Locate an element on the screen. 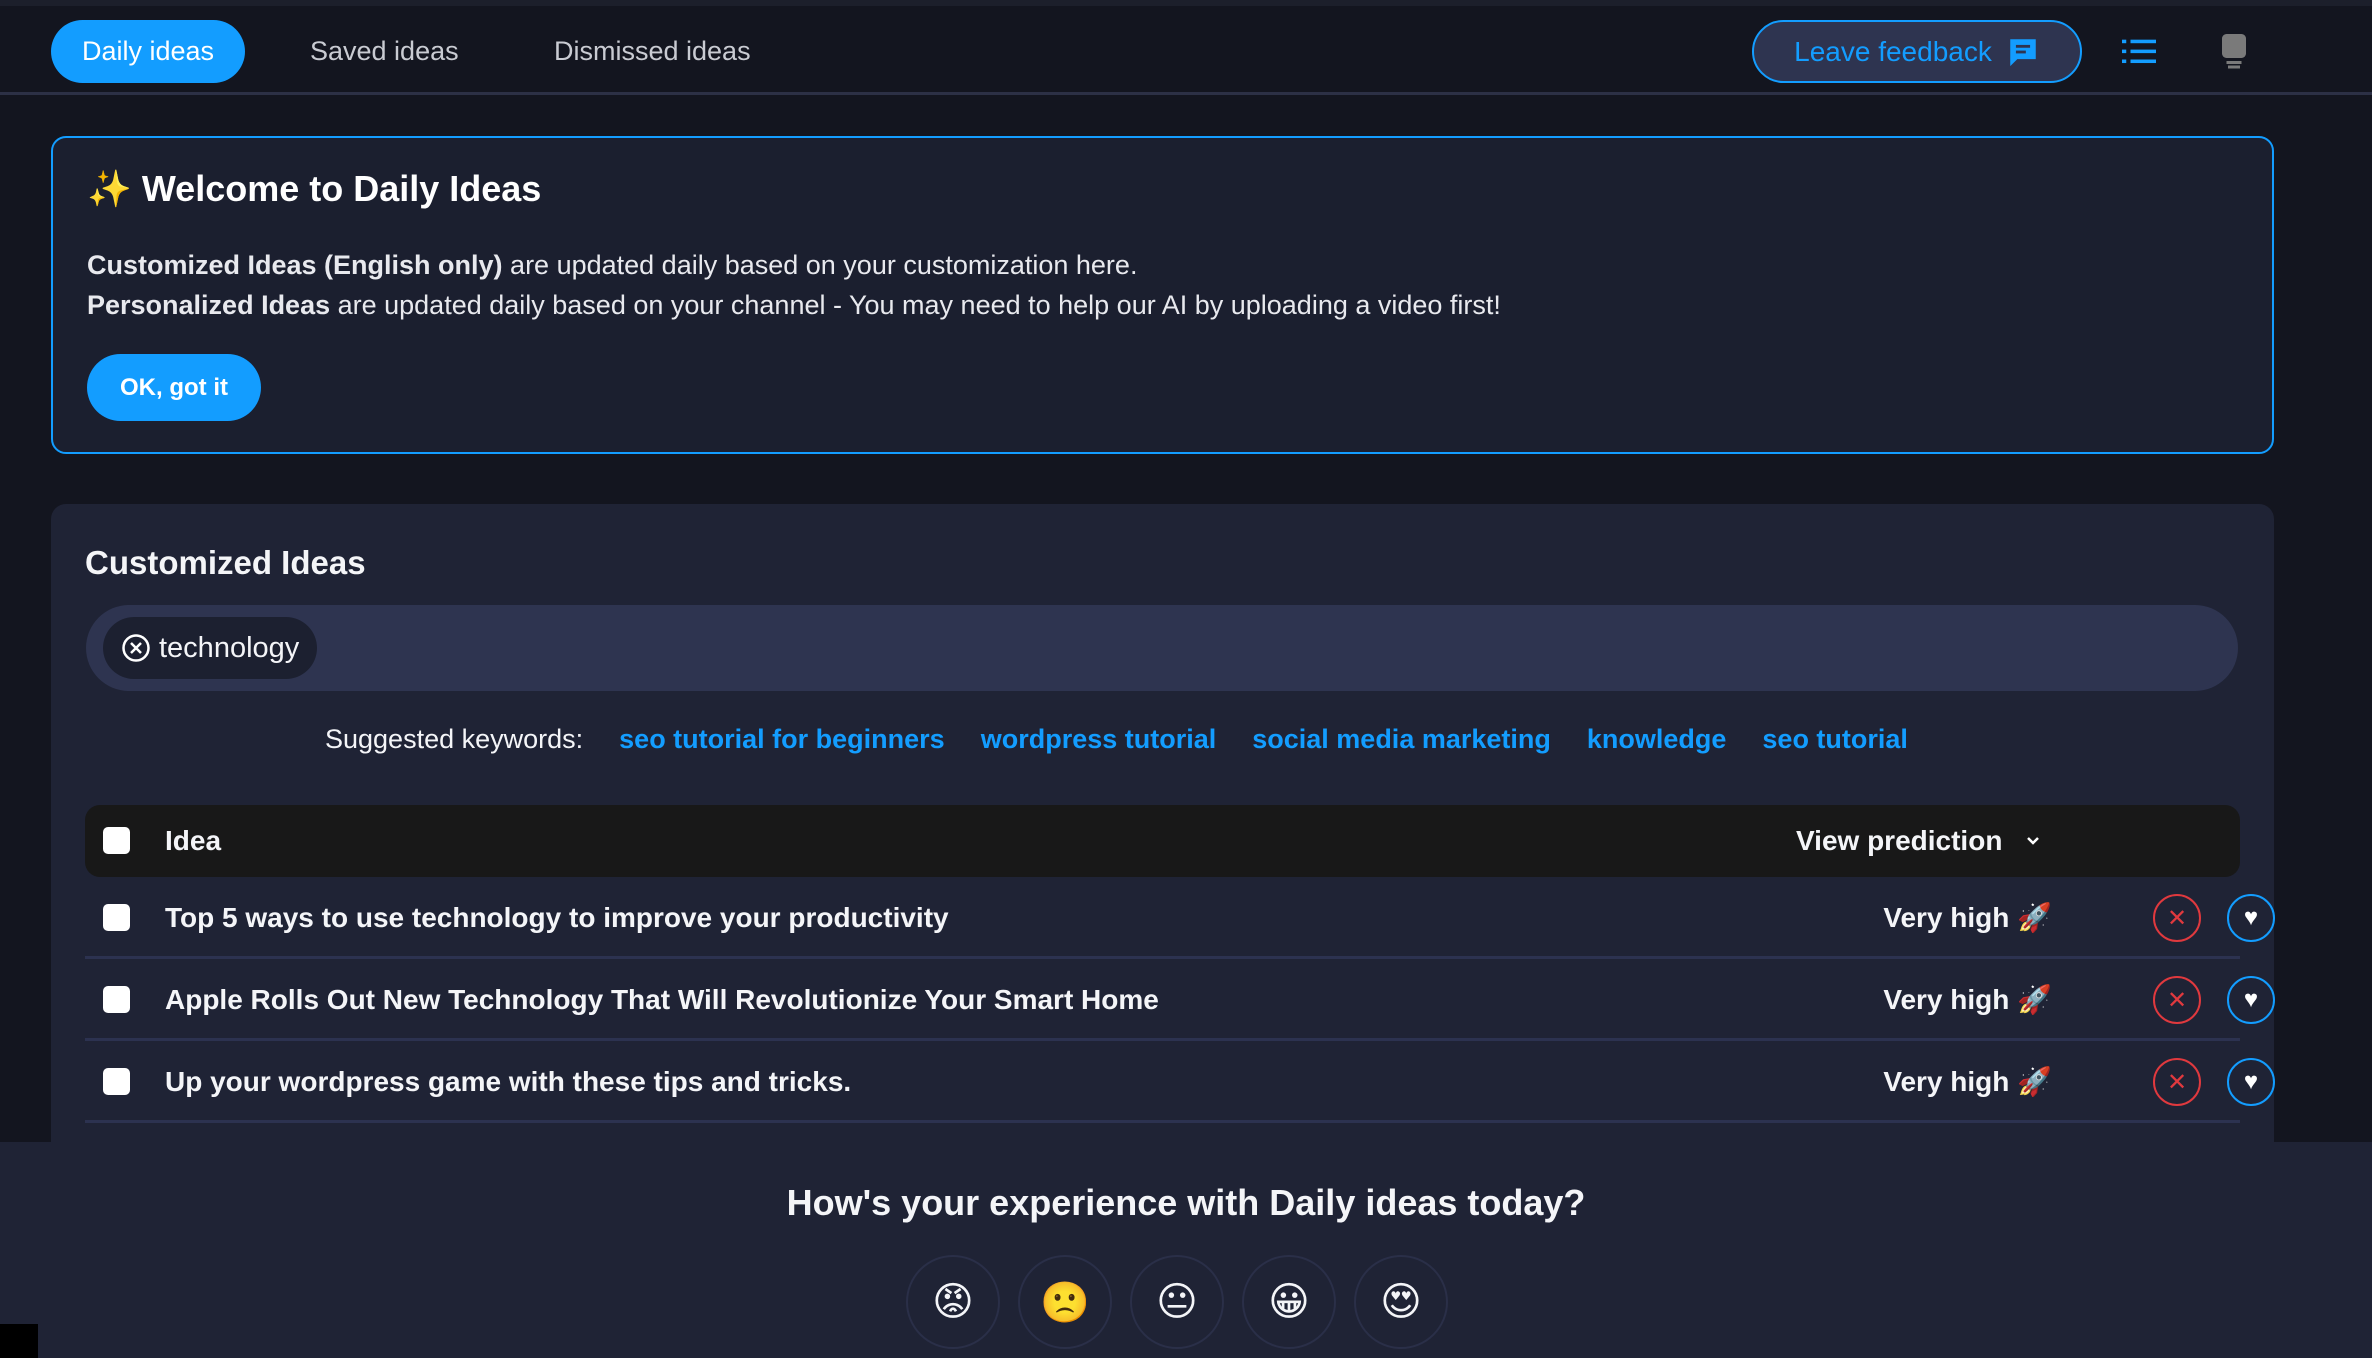  corner-widget is located at coordinates (19, 1341).